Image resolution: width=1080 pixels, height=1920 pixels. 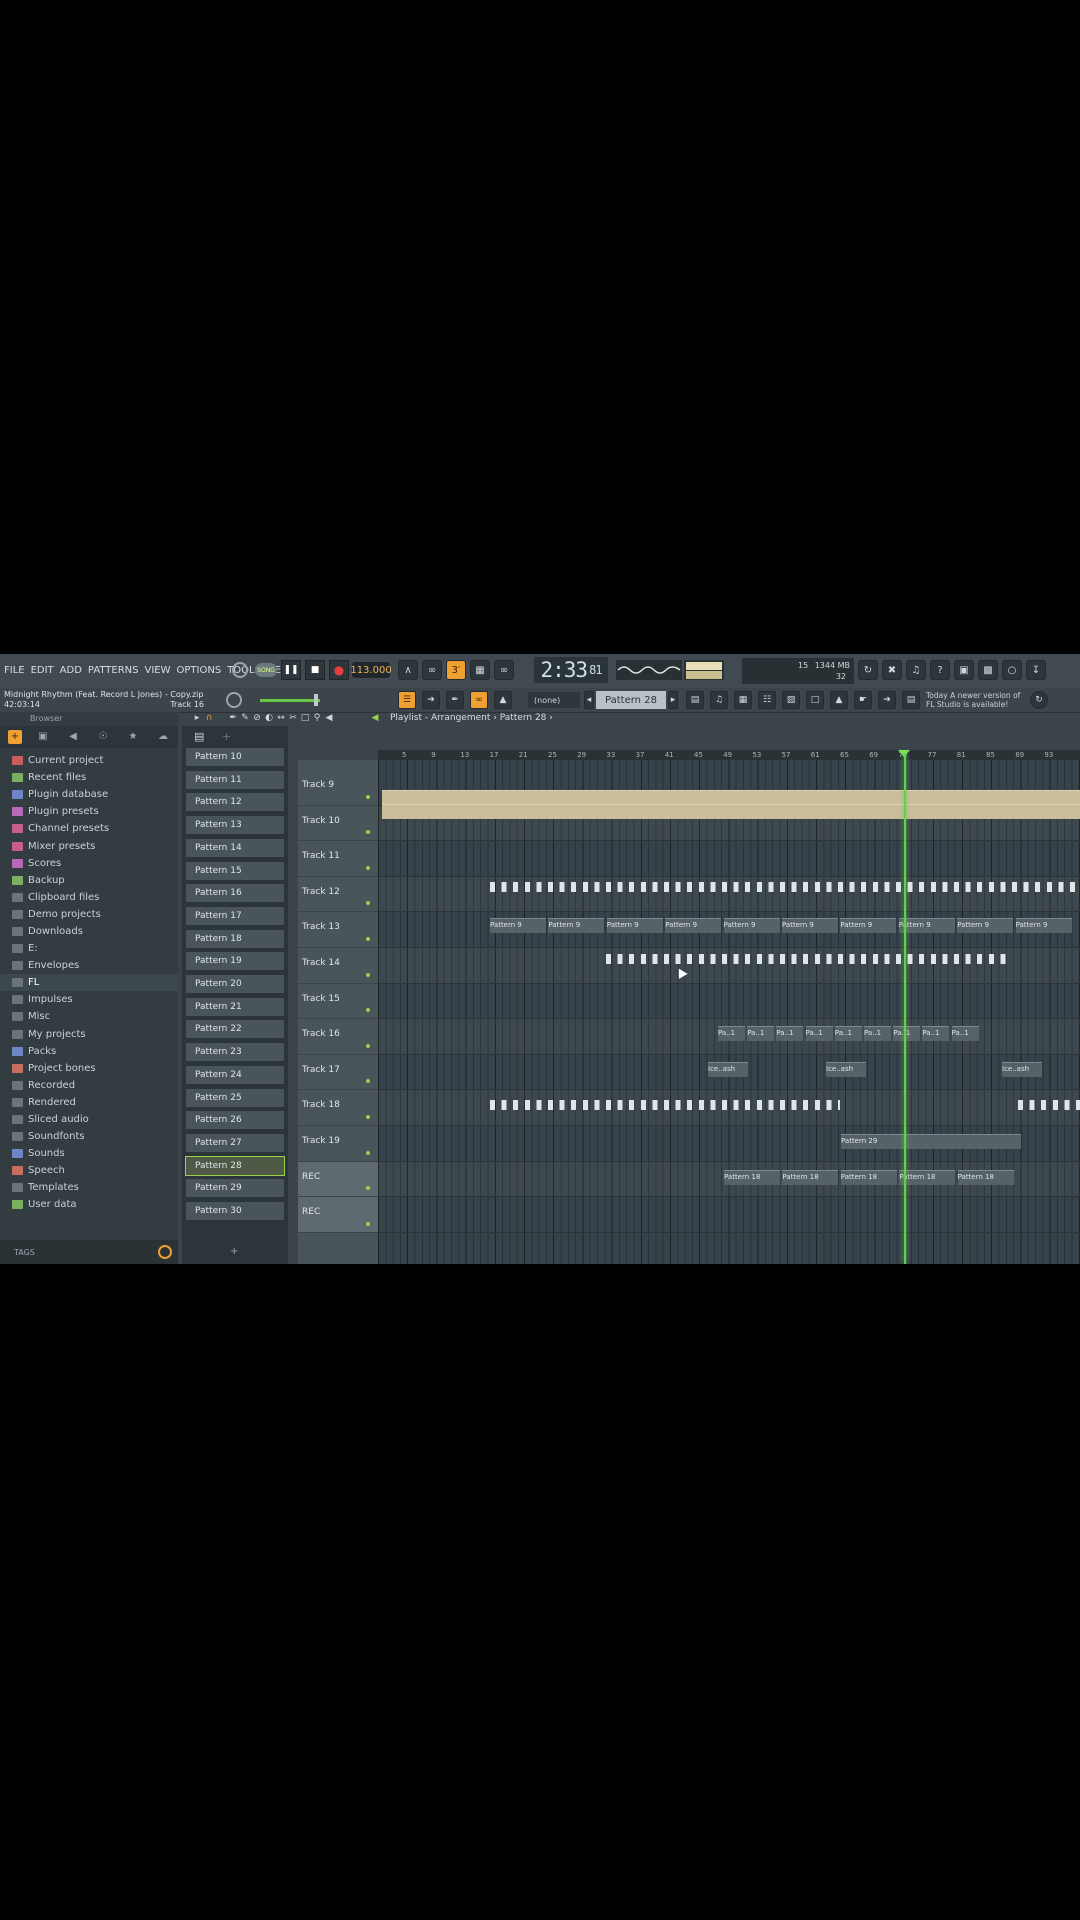 What do you see at coordinates (315, 670) in the screenshot?
I see `stop-button: ■` at bounding box center [315, 670].